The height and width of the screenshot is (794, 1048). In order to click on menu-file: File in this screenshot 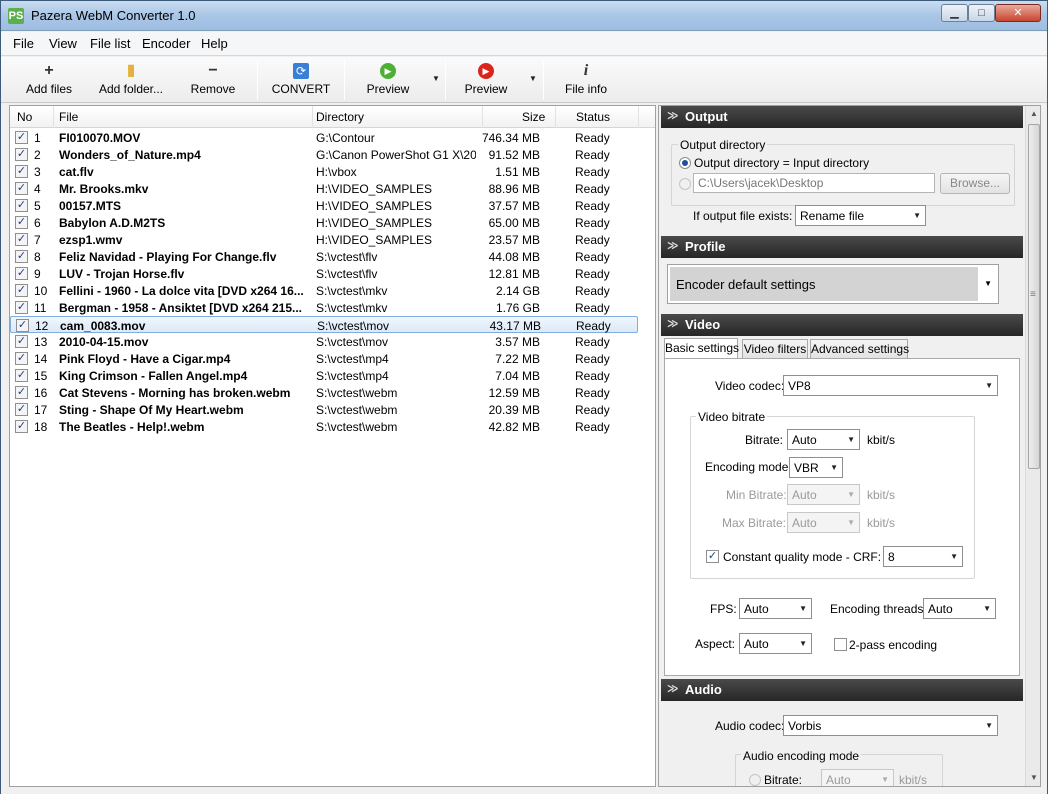, I will do `click(23, 43)`.